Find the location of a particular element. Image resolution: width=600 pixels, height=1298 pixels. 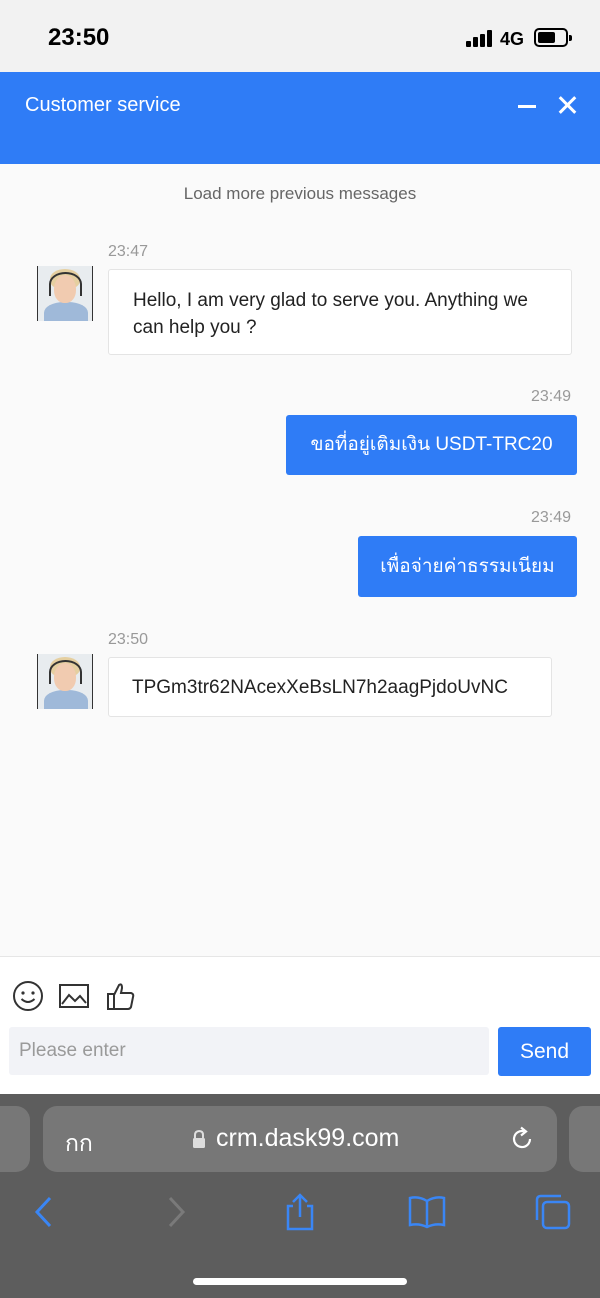

image-icon is located at coordinates (74, 996).